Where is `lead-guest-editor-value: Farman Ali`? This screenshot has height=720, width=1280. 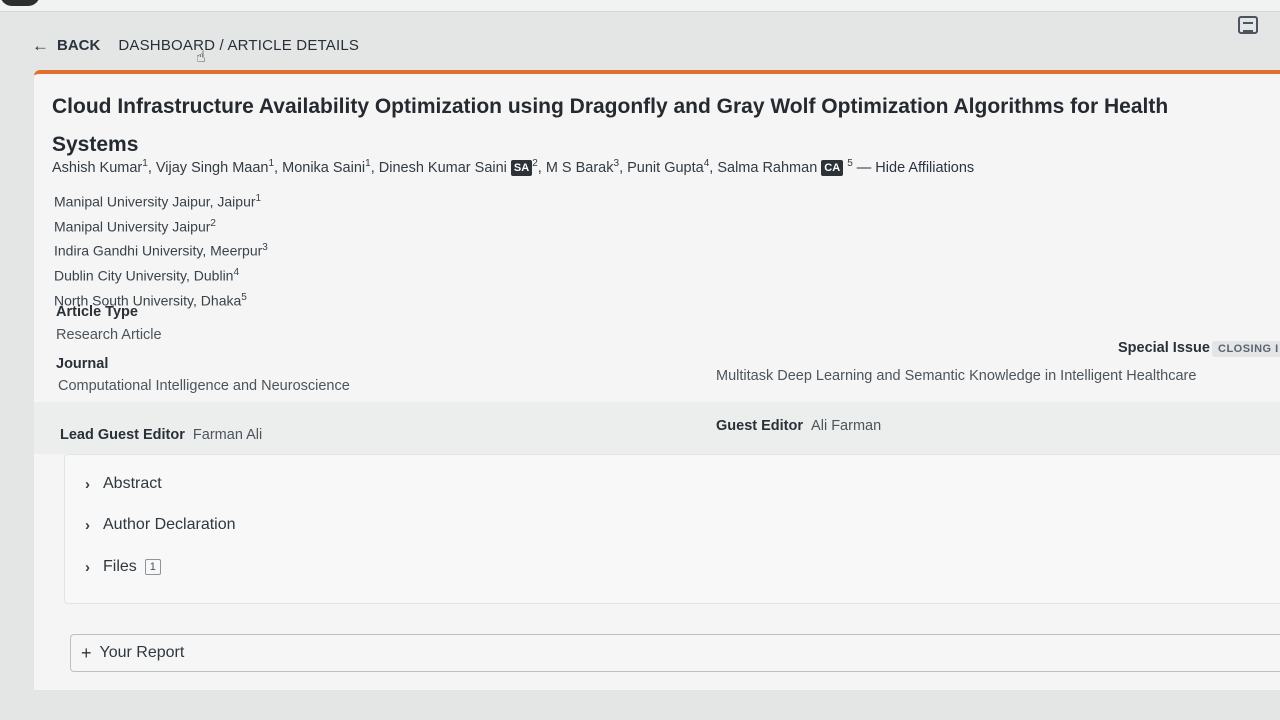
lead-guest-editor-value: Farman Ali is located at coordinates (227, 435).